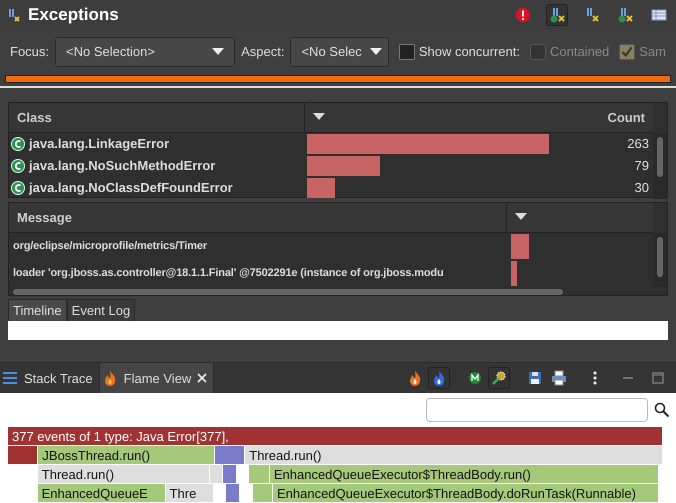 This screenshot has height=503, width=676. Describe the element at coordinates (110, 246) in the screenshot. I see `message-text: org/eclipse/microprofile/metrics/Timer` at that location.